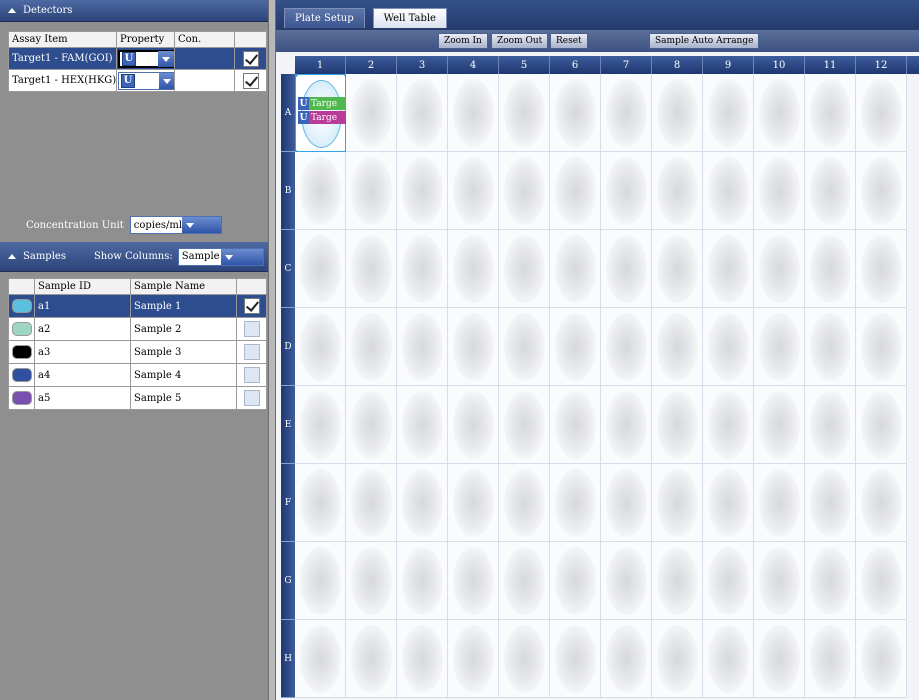 The image size is (919, 700). What do you see at coordinates (575, 269) in the screenshot?
I see `well-C6` at bounding box center [575, 269].